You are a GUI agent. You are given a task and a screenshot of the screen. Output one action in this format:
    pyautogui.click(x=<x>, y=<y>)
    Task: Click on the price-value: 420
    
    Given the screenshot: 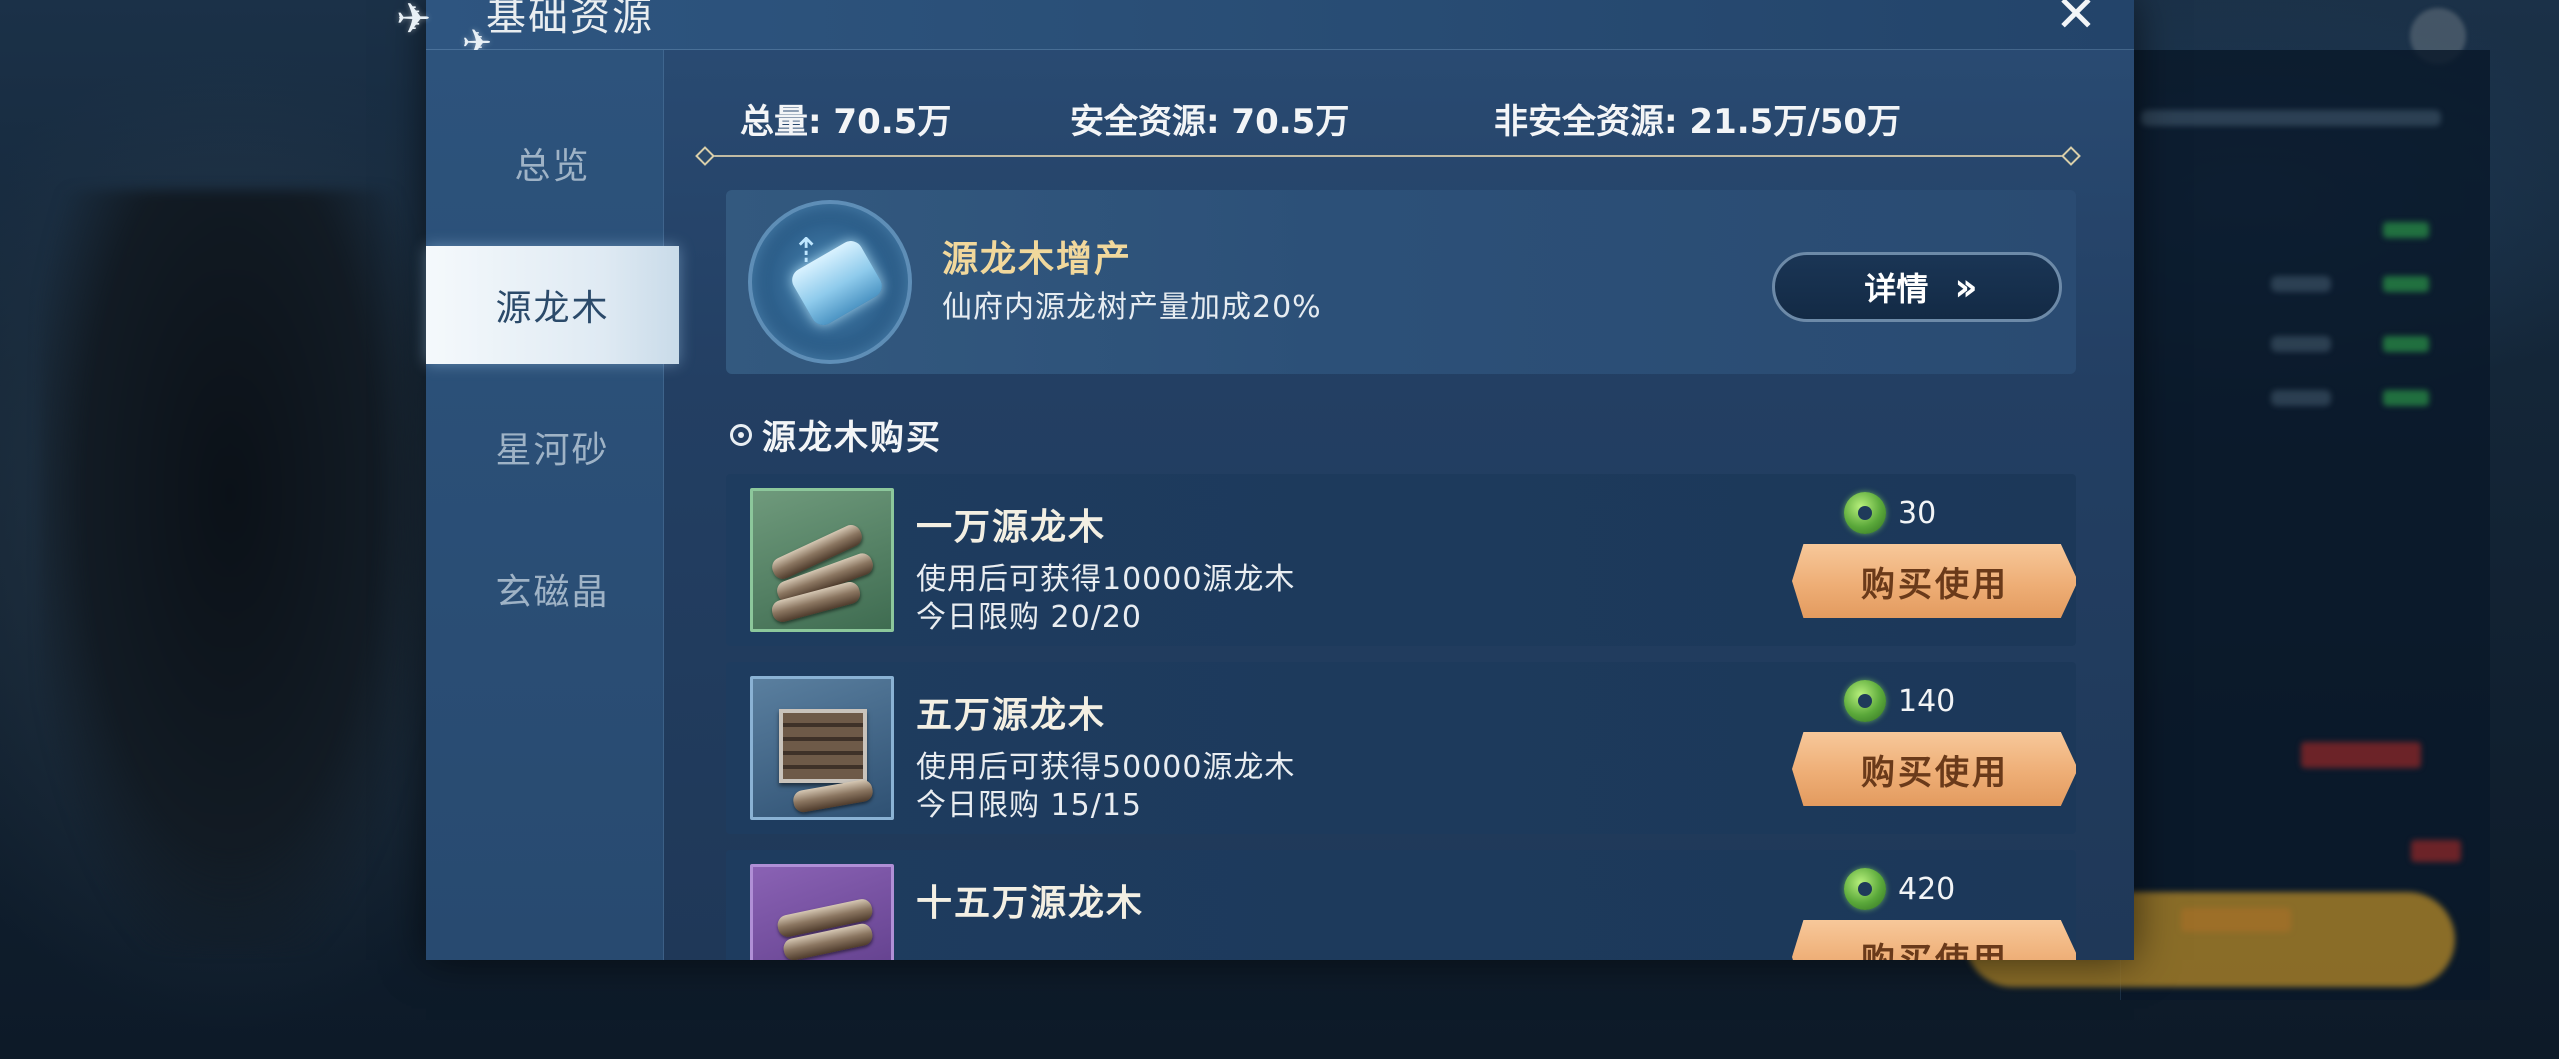 What is the action you would take?
    pyautogui.click(x=1927, y=889)
    